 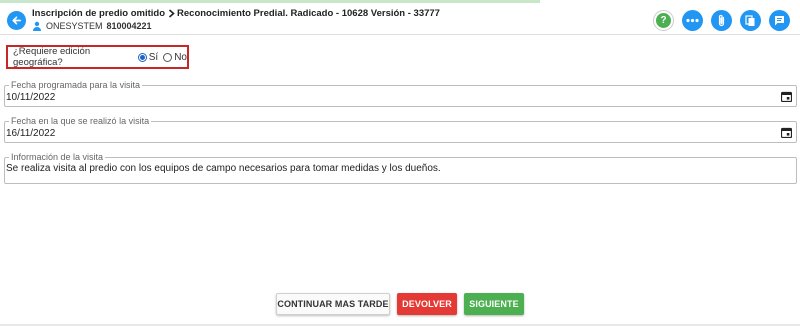 I want to click on radio-yes-label: Sí, so click(x=153, y=57).